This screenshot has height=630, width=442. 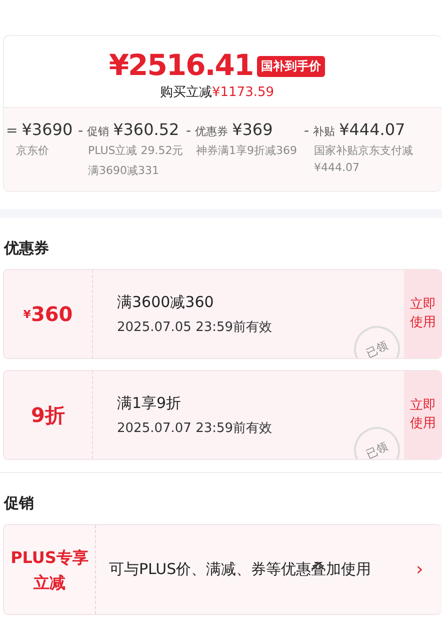 I want to click on promo-description: 可与PLUS价、满减、券等优惠叠加使用, so click(x=240, y=569).